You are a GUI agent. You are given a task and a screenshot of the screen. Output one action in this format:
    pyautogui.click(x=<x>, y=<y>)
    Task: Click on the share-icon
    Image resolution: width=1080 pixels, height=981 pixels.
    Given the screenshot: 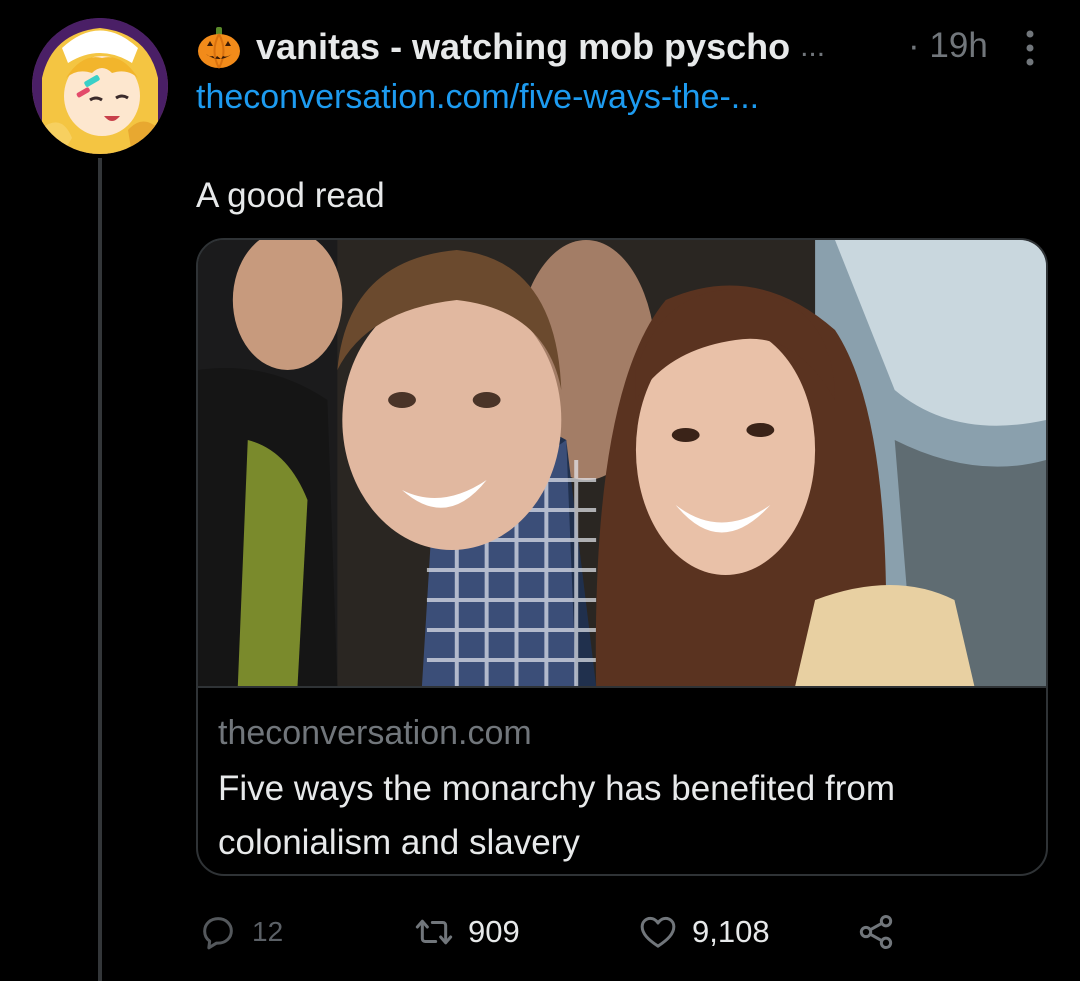 What is the action you would take?
    pyautogui.click(x=876, y=932)
    